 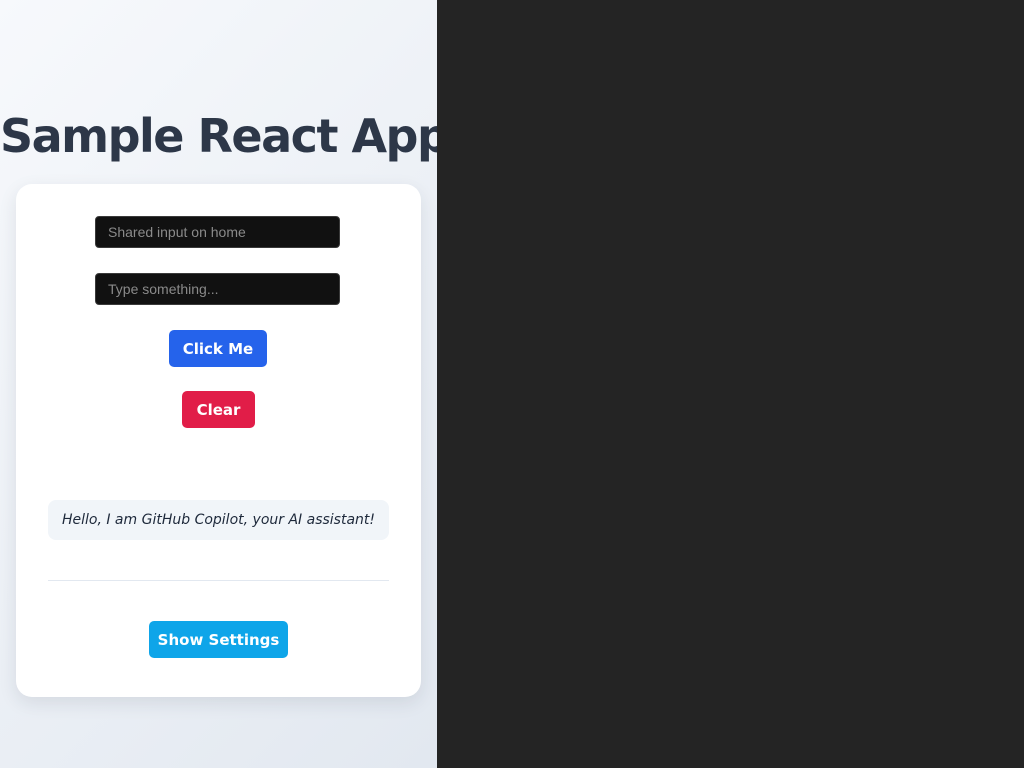 I want to click on main-text-input, so click(x=217, y=289).